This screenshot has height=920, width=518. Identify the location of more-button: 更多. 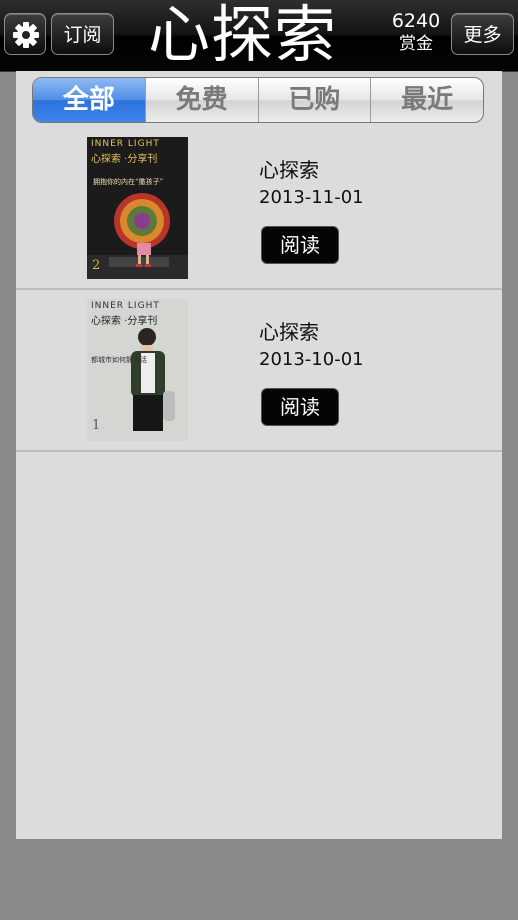
(482, 34).